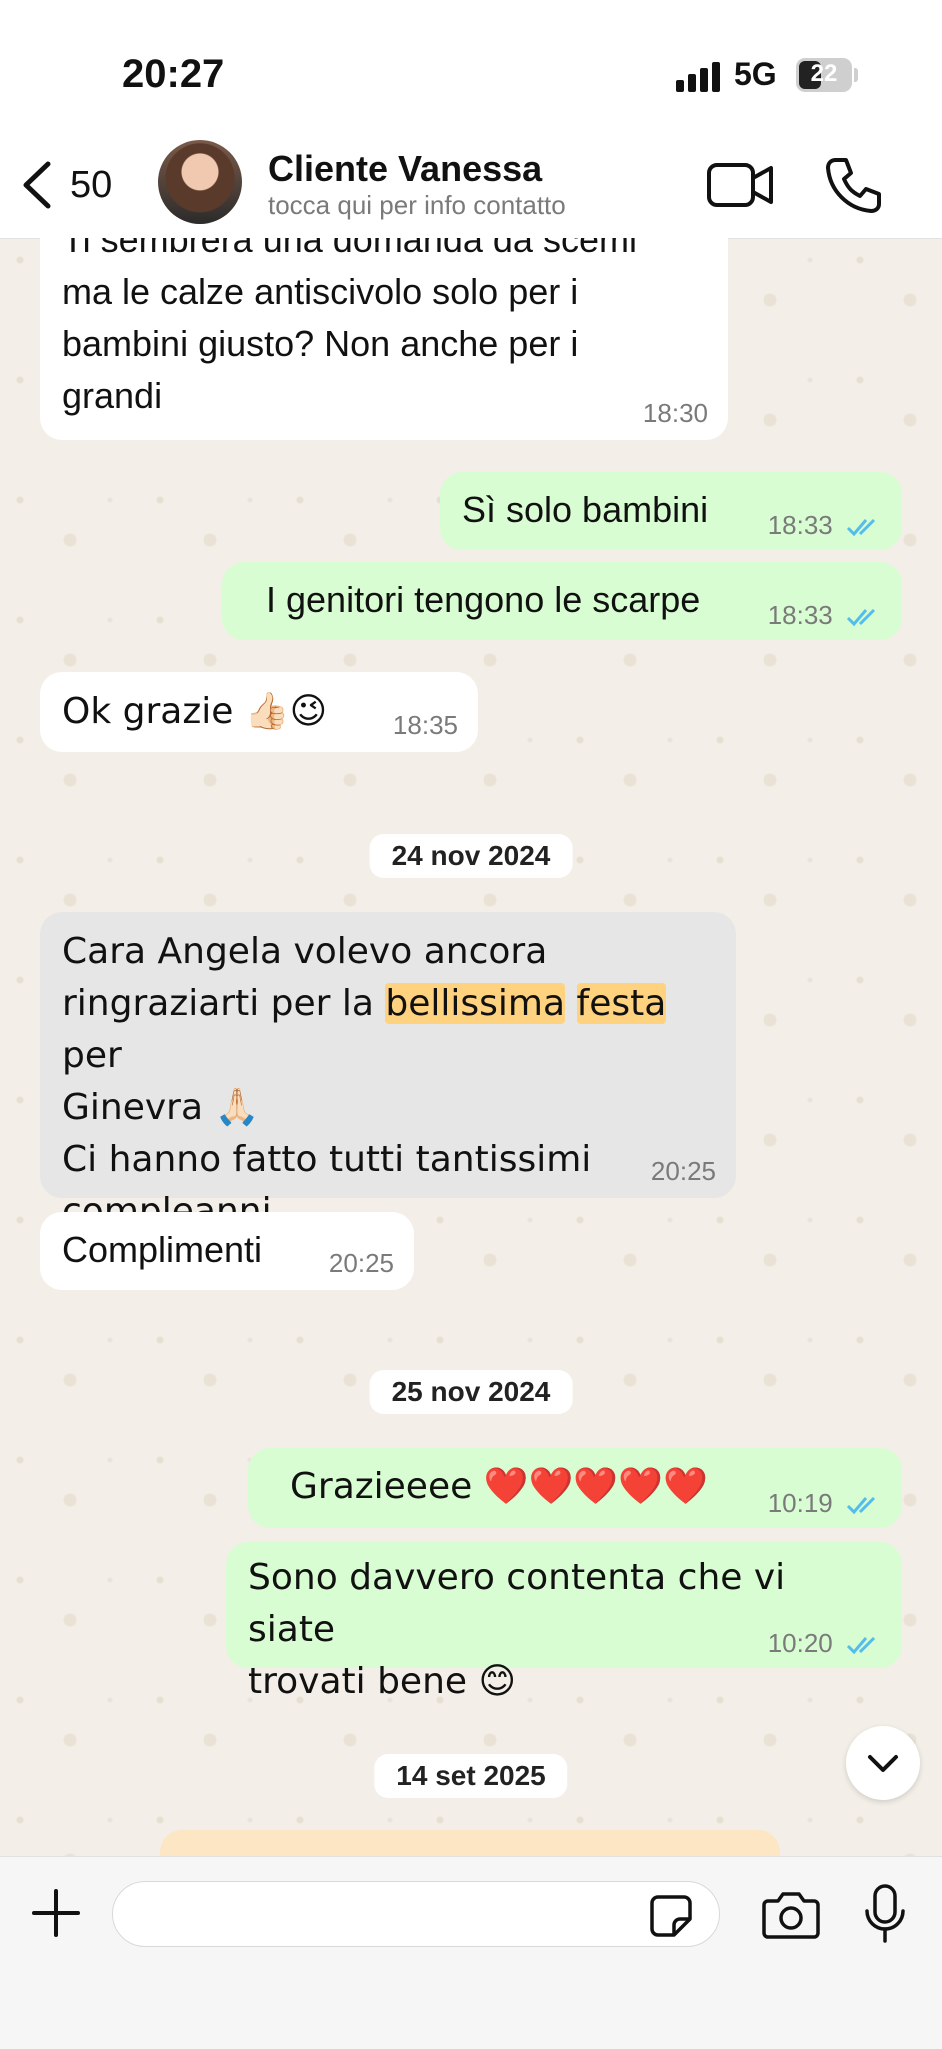 The width and height of the screenshot is (942, 2049). Describe the element at coordinates (885, 1914) in the screenshot. I see `microphone-icon` at that location.